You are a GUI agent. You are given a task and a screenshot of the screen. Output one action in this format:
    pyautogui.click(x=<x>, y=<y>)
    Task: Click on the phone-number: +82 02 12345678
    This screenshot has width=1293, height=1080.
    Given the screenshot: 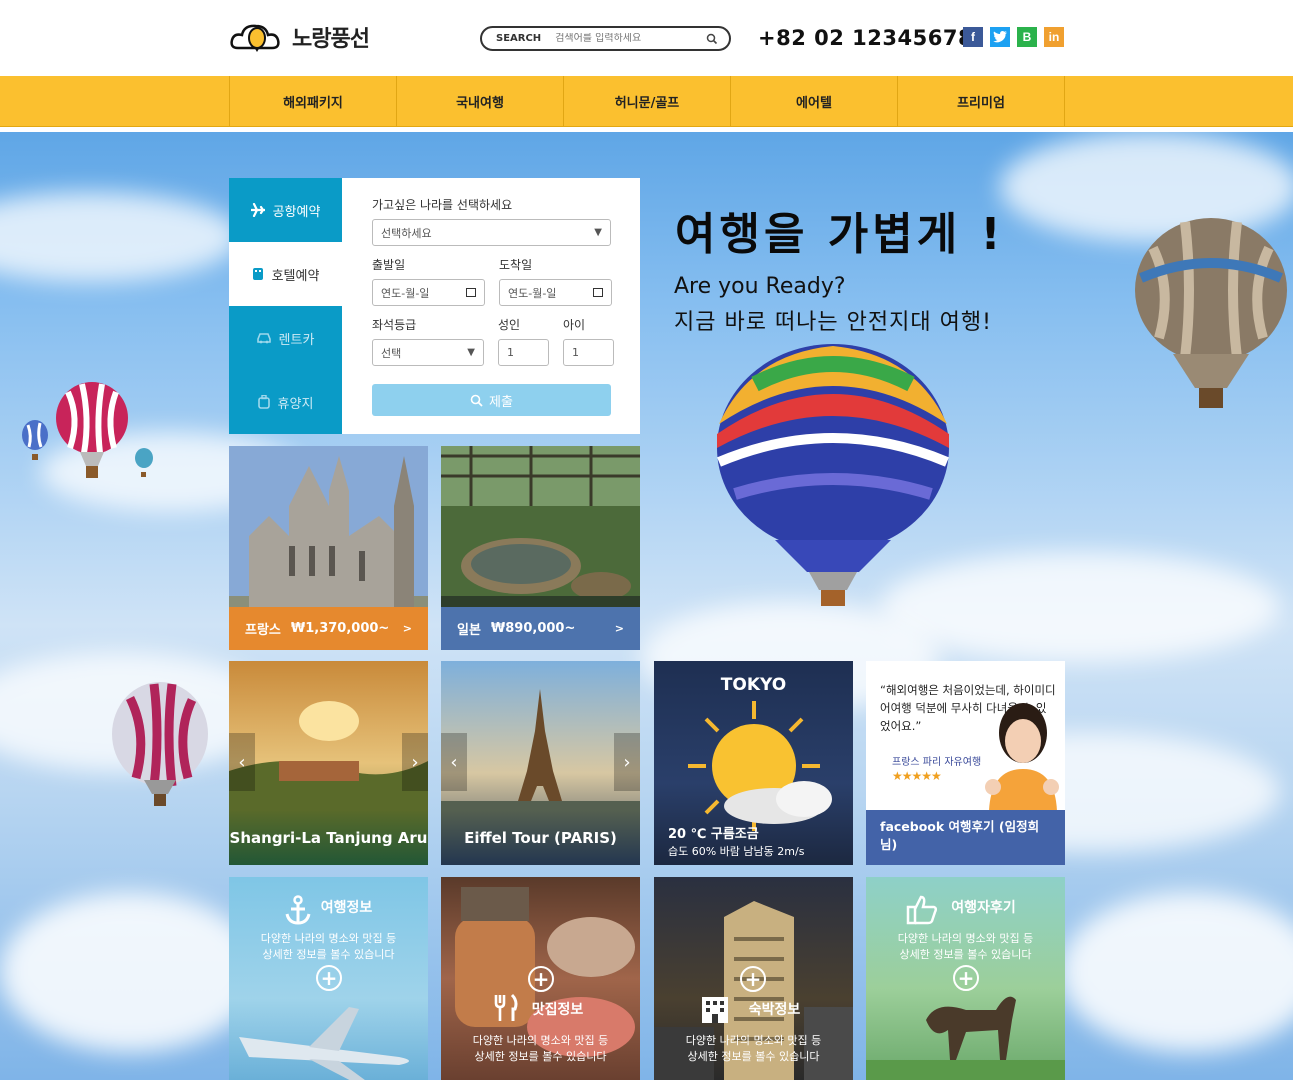 What is the action you would take?
    pyautogui.click(x=866, y=38)
    